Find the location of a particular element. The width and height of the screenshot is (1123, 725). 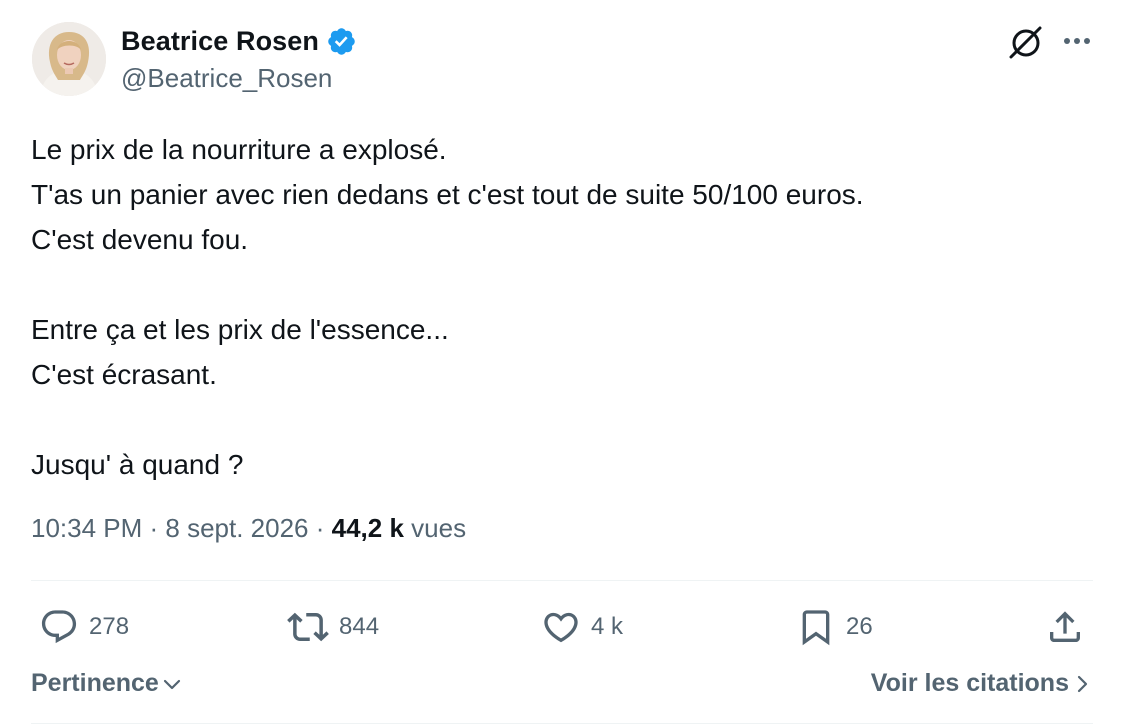

tweet-line: Jusqu' à quand ? is located at coordinates (137, 464).